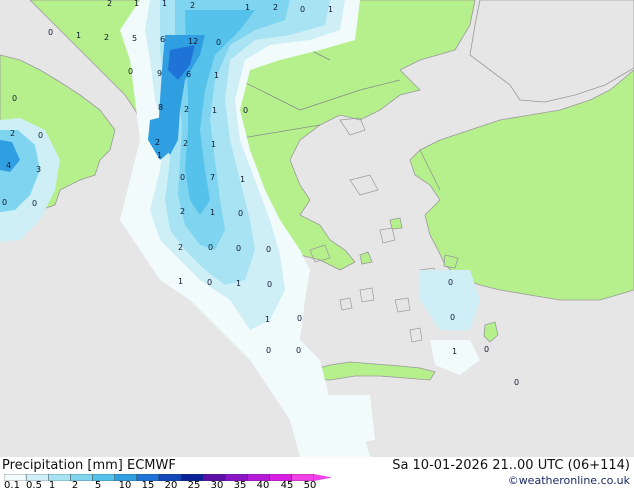 Image resolution: width=634 pixels, height=491 pixels. What do you see at coordinates (569, 480) in the screenshot?
I see `site-credit: ©weatheronline.co.uk` at bounding box center [569, 480].